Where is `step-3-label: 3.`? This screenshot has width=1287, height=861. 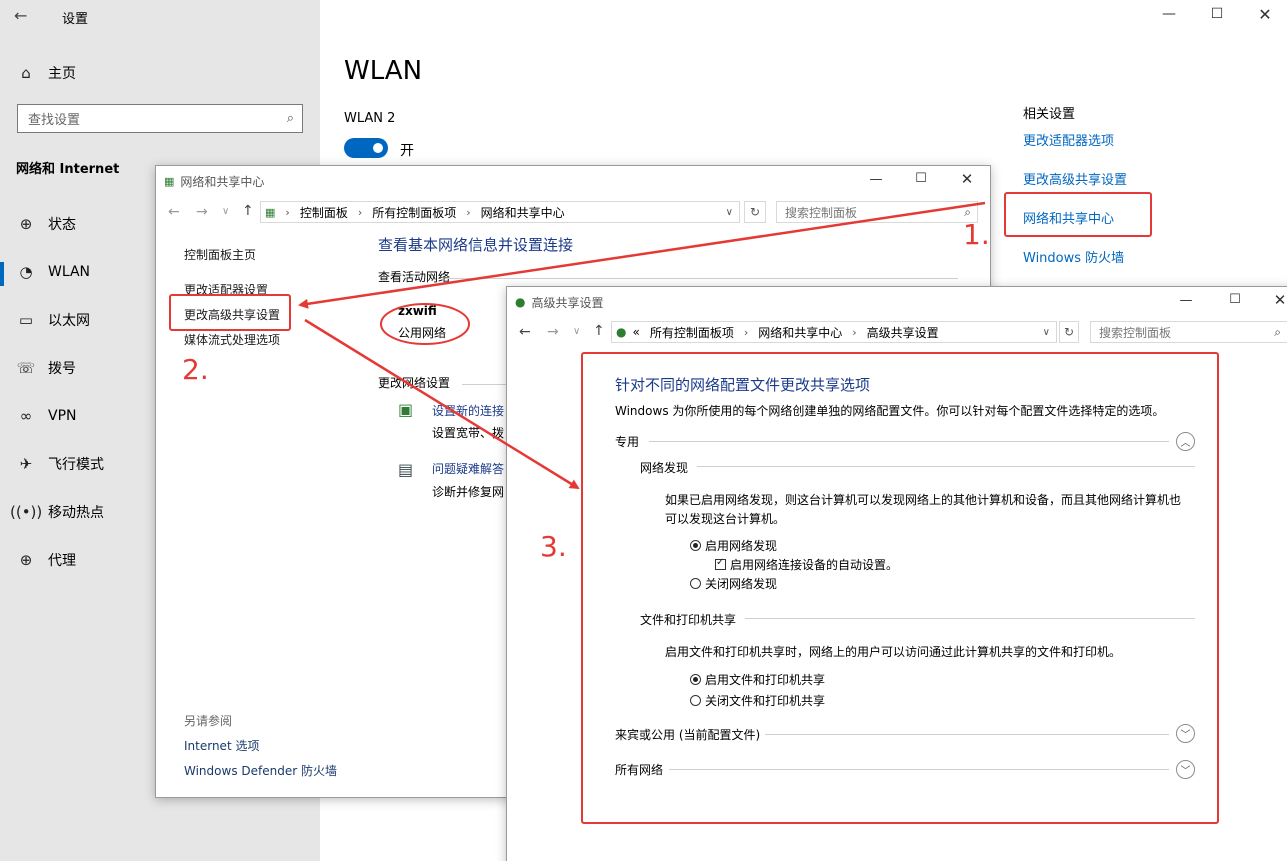
step-3-label: 3. is located at coordinates (553, 546).